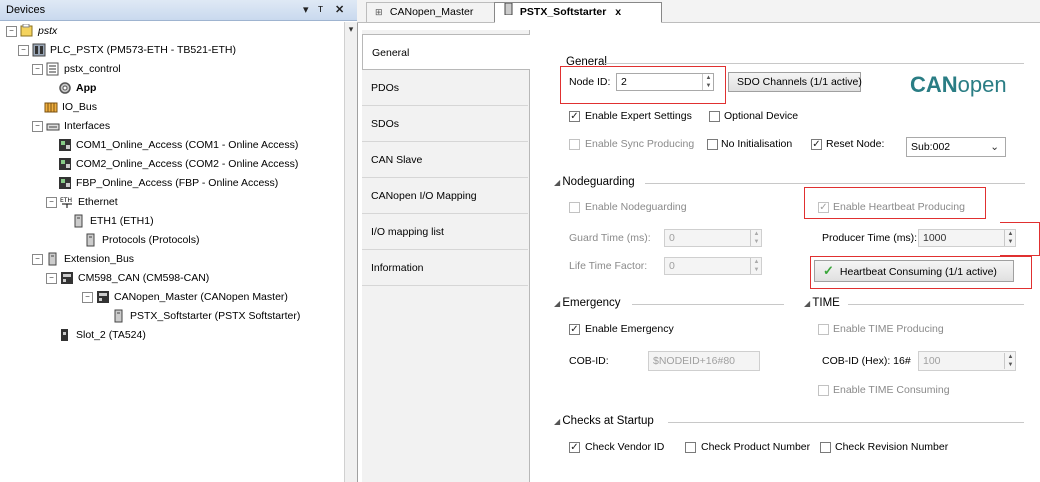 This screenshot has height=482, width=1040. Describe the element at coordinates (141, 240) in the screenshot. I see `tree-item-protocols: Protocols (Protocols)` at that location.